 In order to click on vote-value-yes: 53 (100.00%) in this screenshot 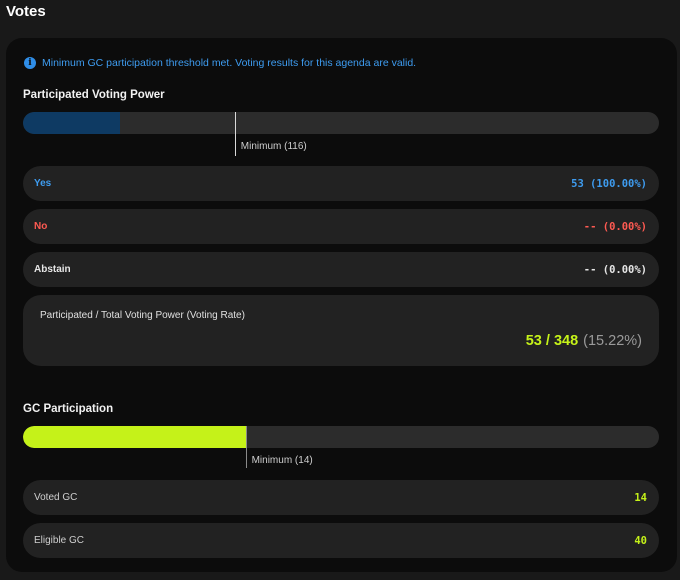, I will do `click(609, 183)`.